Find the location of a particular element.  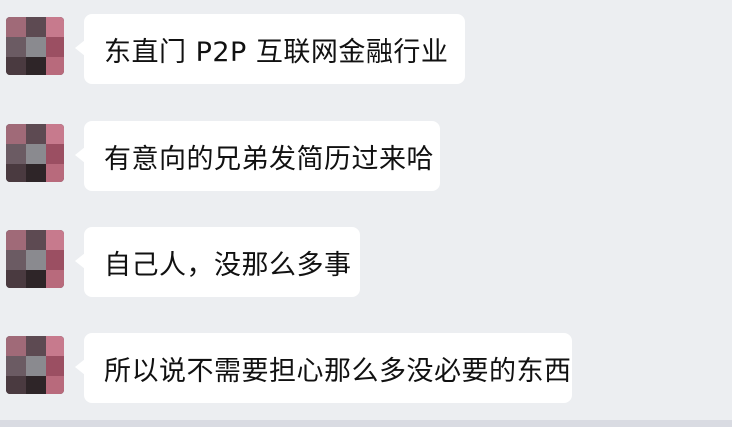

message-text: 东直门 P2P 互联网金融行业 is located at coordinates (276, 52).